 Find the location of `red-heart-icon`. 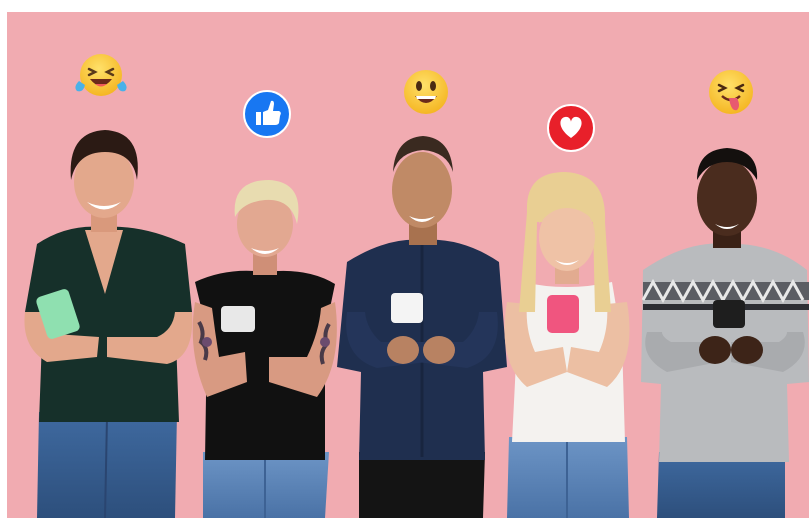

red-heart-icon is located at coordinates (571, 128).